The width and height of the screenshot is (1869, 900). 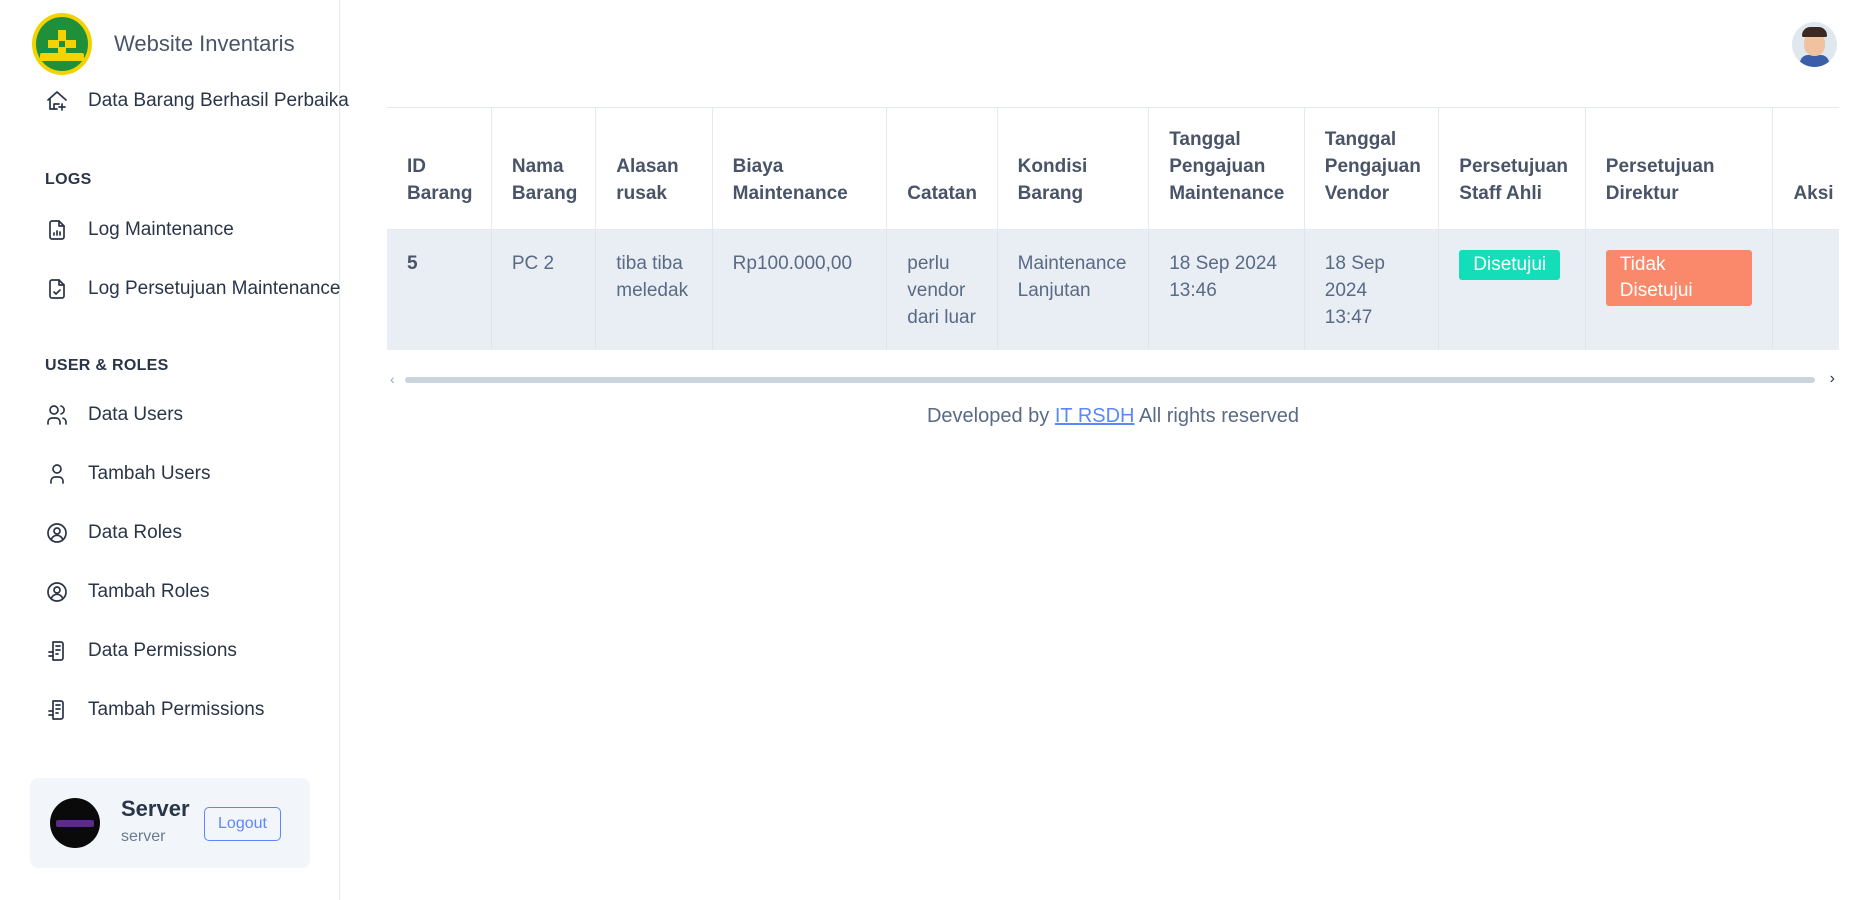 I want to click on hospital-logo-icon, so click(x=62, y=44).